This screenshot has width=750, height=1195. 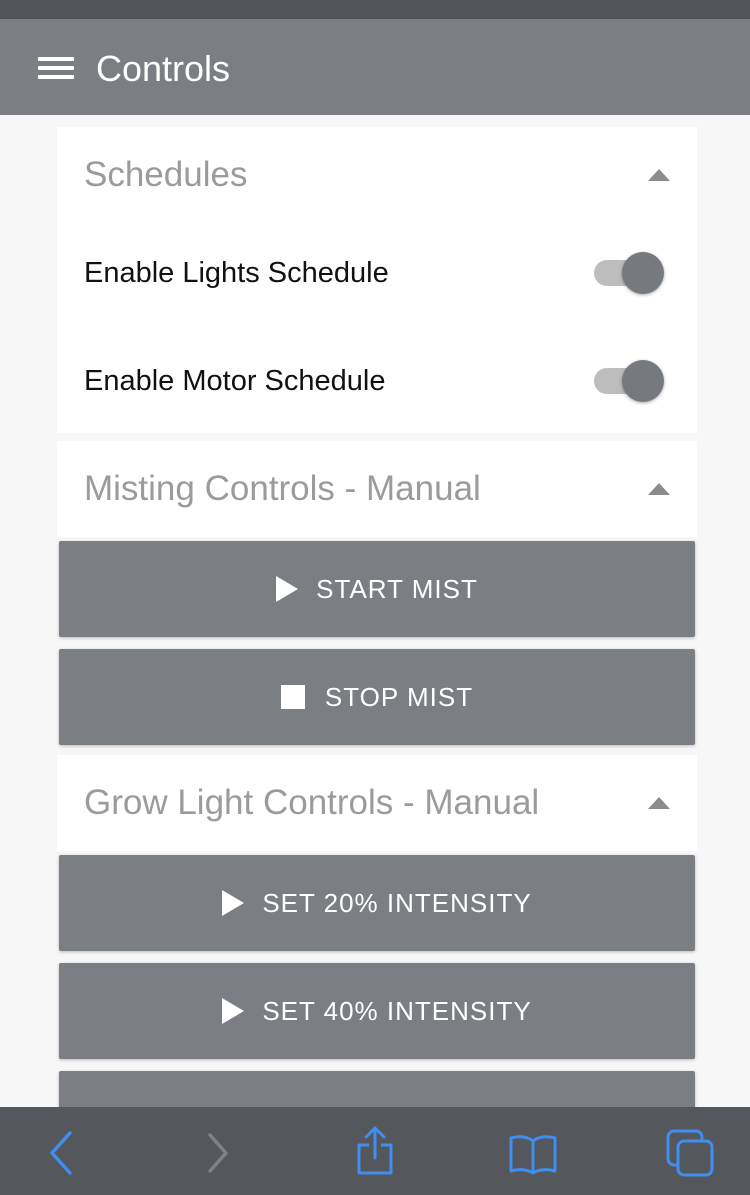 I want to click on set-20-intensity-button: SET 20% INTENSITY, so click(x=377, y=903).